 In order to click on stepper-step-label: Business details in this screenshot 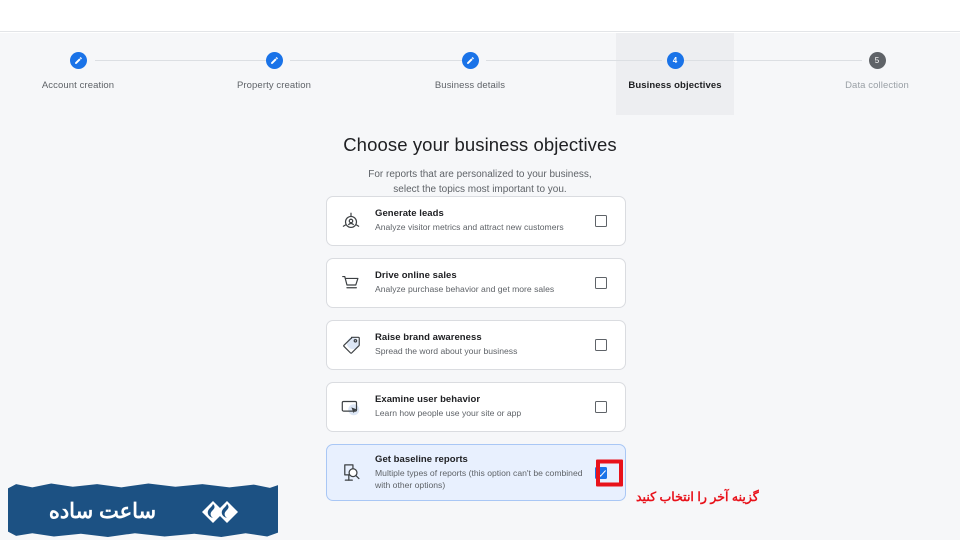, I will do `click(470, 85)`.